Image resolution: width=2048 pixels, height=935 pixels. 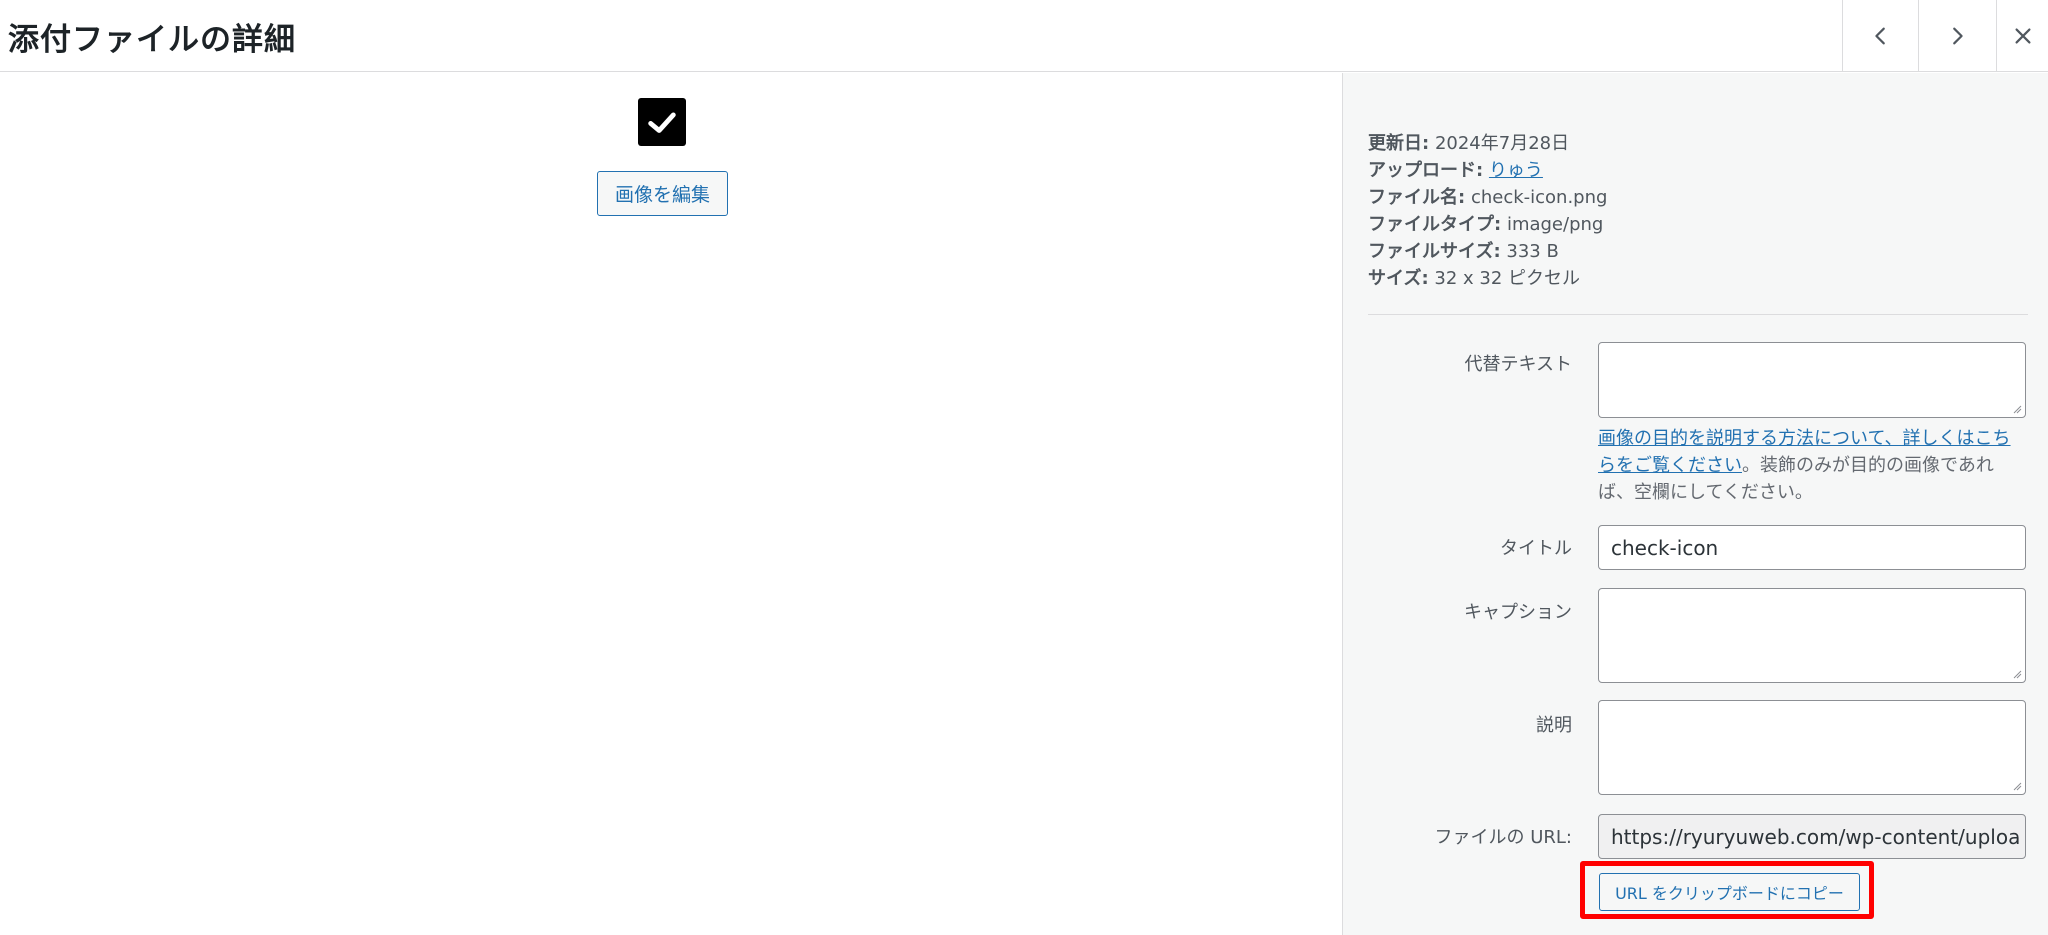 I want to click on meta-filetype: ファイルタイプ: image/png, so click(x=1486, y=224).